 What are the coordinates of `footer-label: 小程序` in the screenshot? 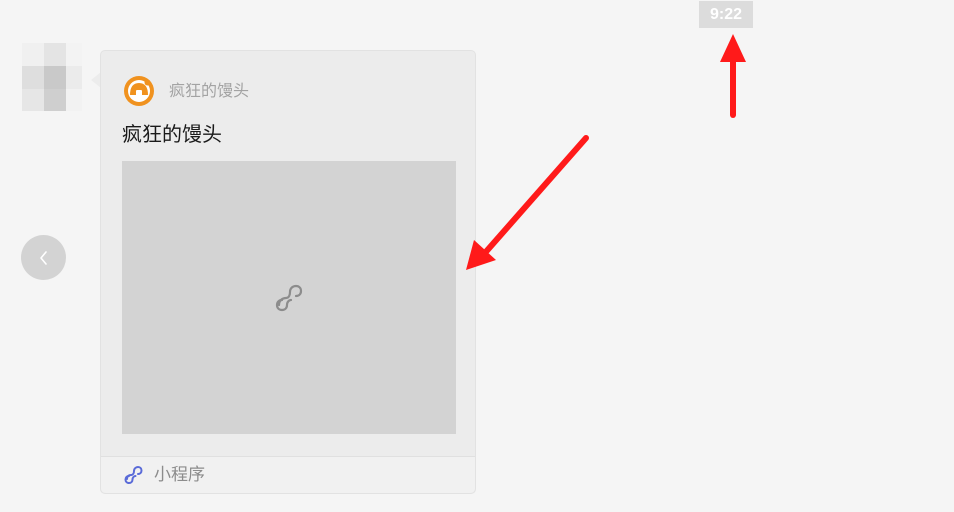 It's located at (179, 474).